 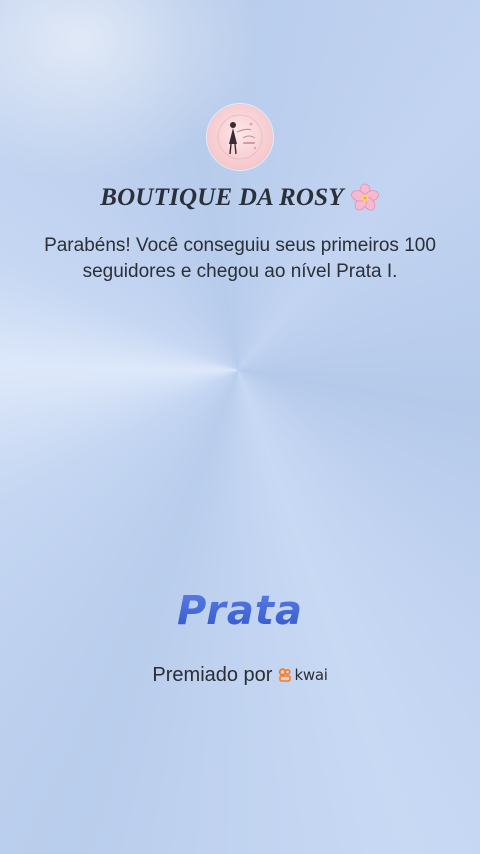 What do you see at coordinates (311, 675) in the screenshot?
I see `kwai-brand-text: kwai` at bounding box center [311, 675].